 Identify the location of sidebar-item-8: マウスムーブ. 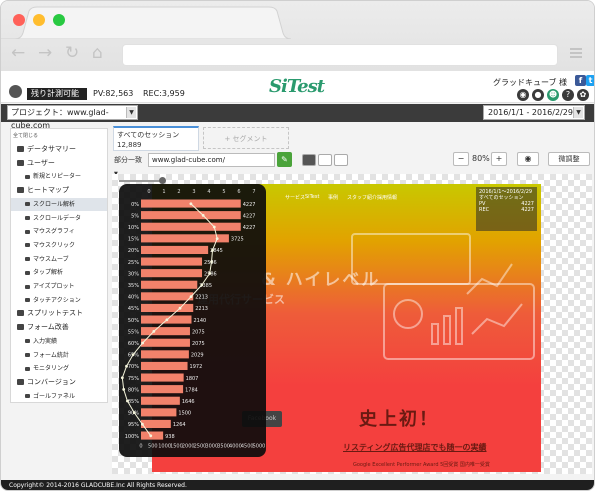
(59, 259).